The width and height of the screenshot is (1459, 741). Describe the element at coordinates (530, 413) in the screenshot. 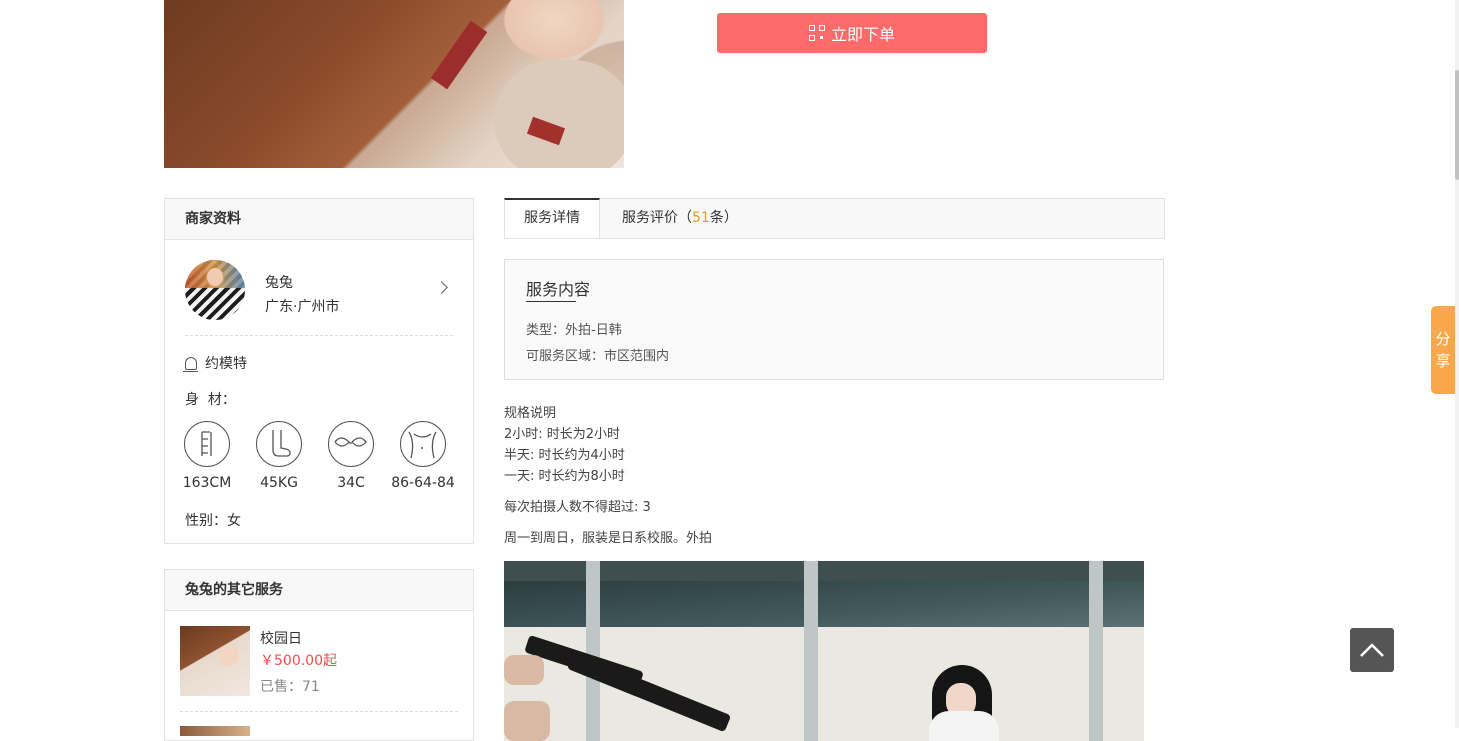

I see `spec-title: 规格说明` at that location.